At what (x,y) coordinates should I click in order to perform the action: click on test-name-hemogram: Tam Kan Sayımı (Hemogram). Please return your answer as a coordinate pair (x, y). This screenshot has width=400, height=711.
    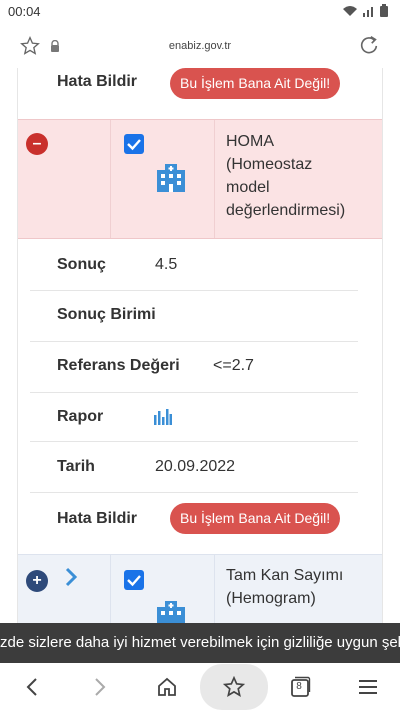
    Looking at the image, I should click on (301, 587).